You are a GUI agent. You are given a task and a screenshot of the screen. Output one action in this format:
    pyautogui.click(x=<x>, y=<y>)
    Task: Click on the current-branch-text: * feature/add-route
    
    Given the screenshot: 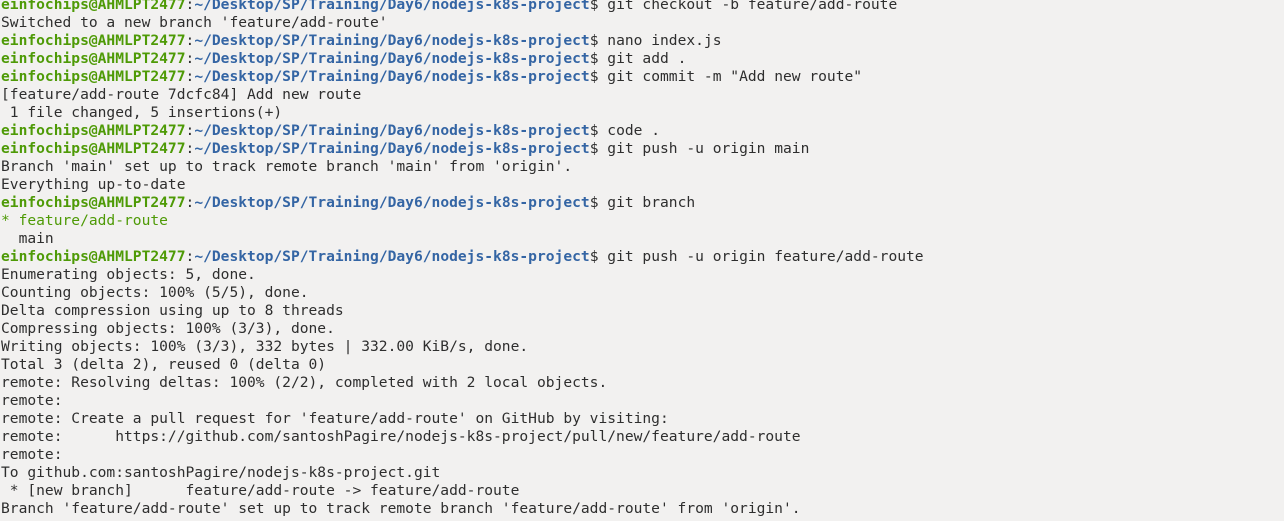 What is the action you would take?
    pyautogui.click(x=84, y=220)
    